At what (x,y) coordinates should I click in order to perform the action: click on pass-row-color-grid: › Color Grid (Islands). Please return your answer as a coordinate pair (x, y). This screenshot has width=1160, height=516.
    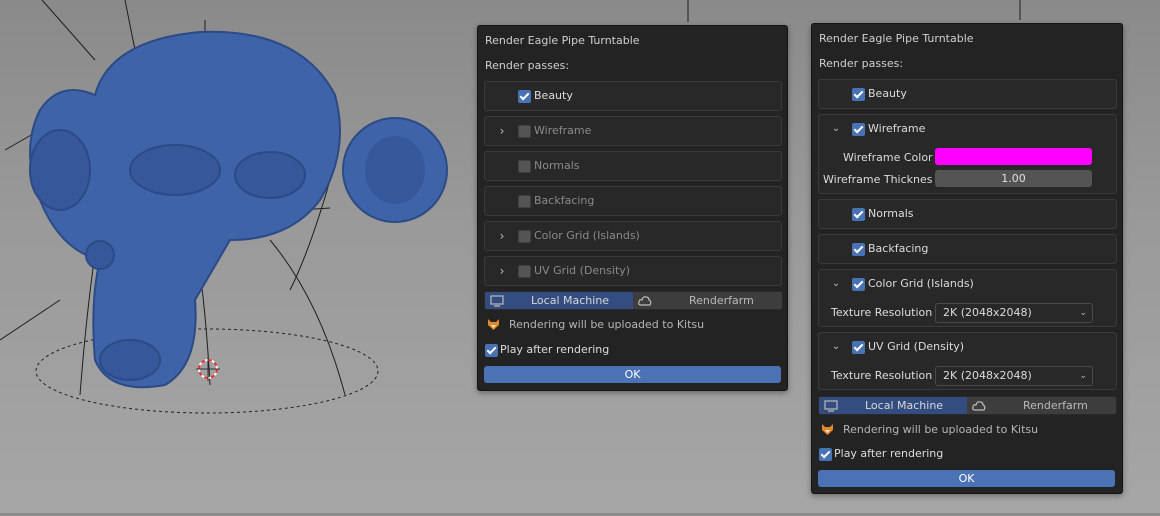
    Looking at the image, I should click on (633, 236).